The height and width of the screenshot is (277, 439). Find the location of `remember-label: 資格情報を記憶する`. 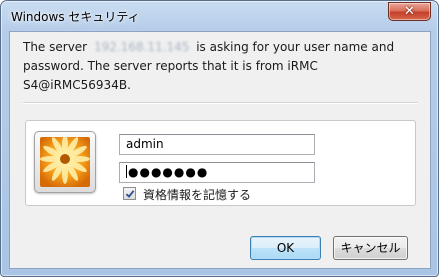

remember-label: 資格情報を記憶する is located at coordinates (197, 195).